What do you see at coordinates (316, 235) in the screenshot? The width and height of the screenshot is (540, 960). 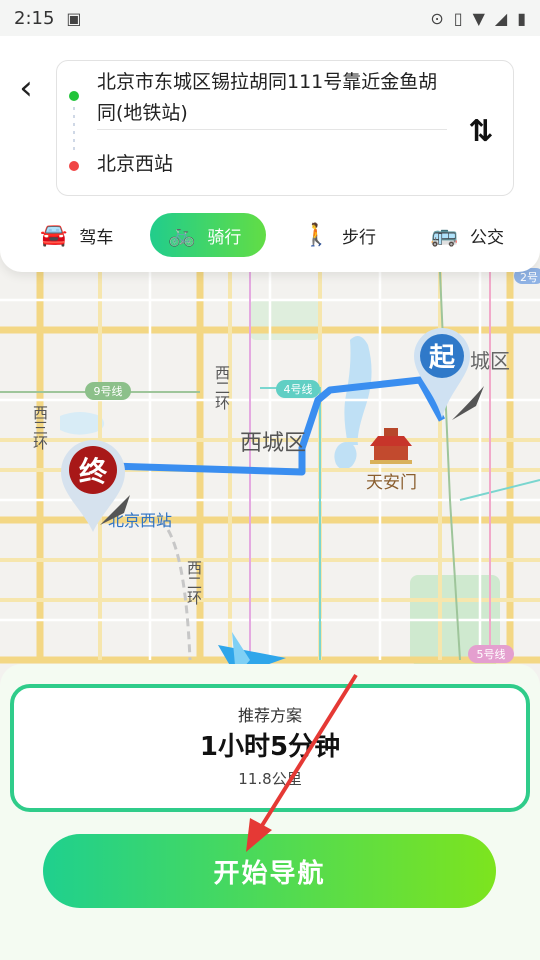 I see `walk-icon: 🚶` at bounding box center [316, 235].